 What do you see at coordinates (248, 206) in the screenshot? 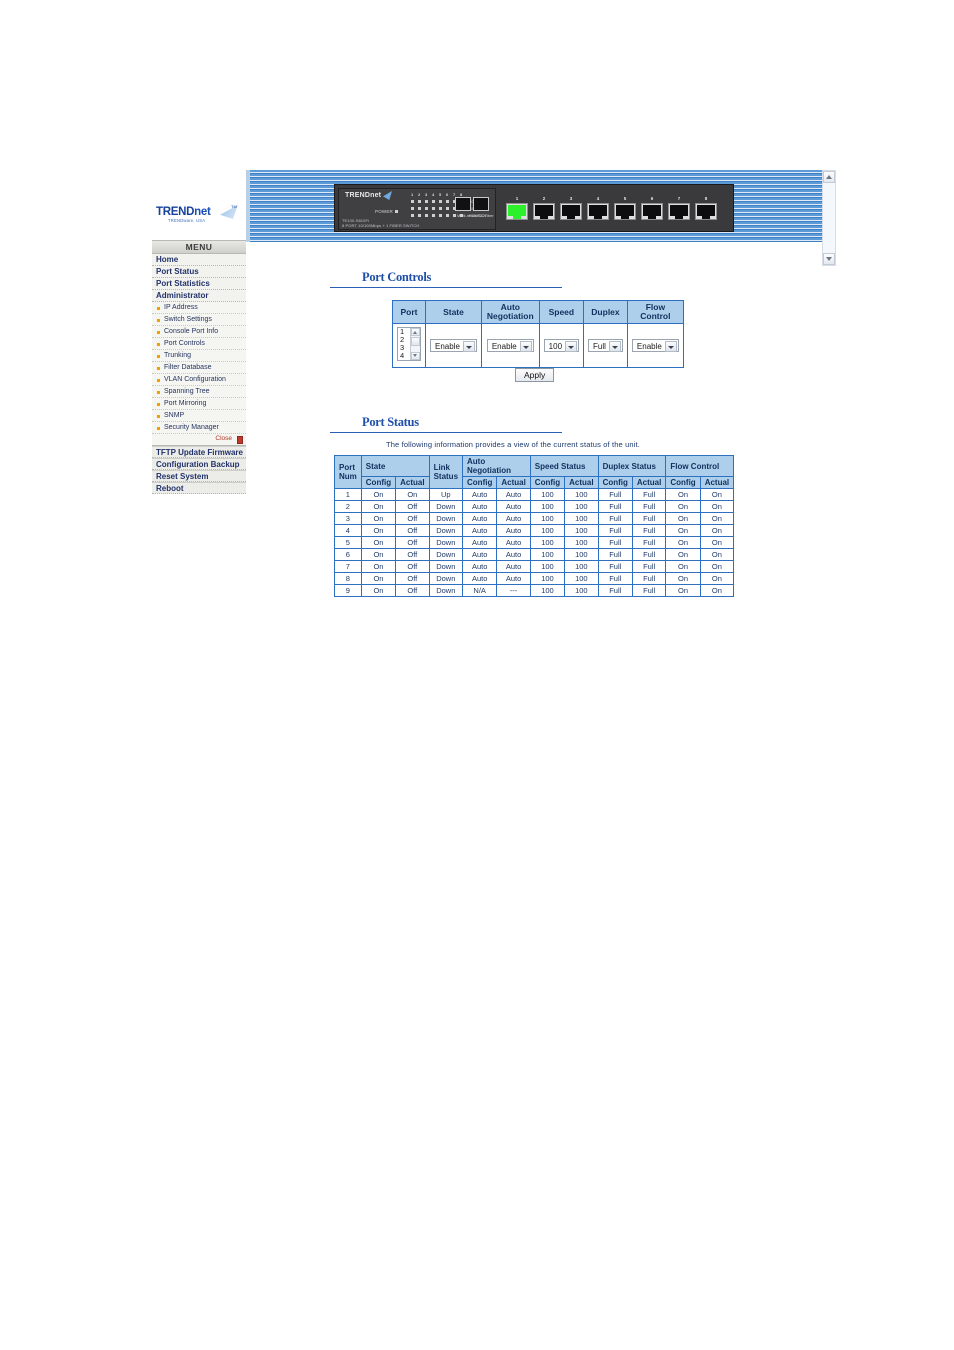
I see `banner-left-edge` at bounding box center [248, 206].